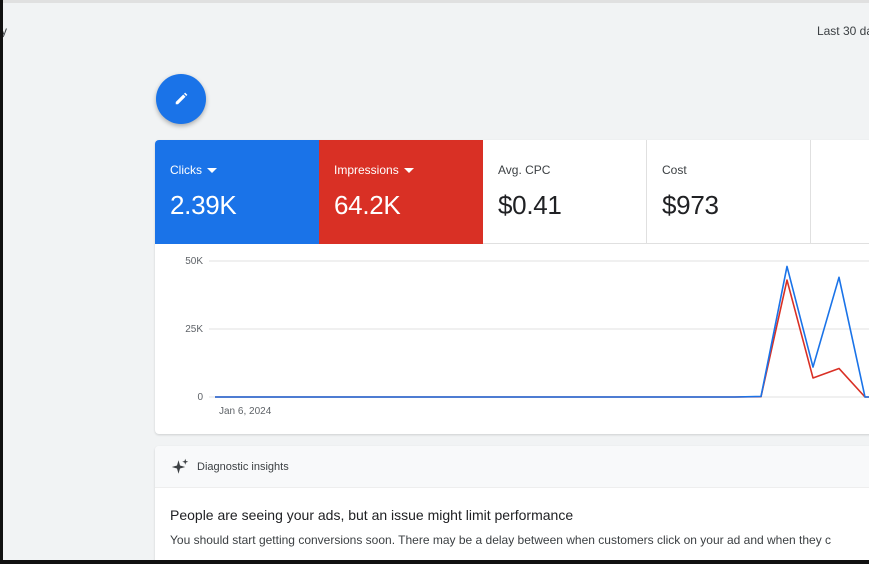 The width and height of the screenshot is (869, 564). I want to click on metric-tab-cost: Cost $973, so click(729, 192).